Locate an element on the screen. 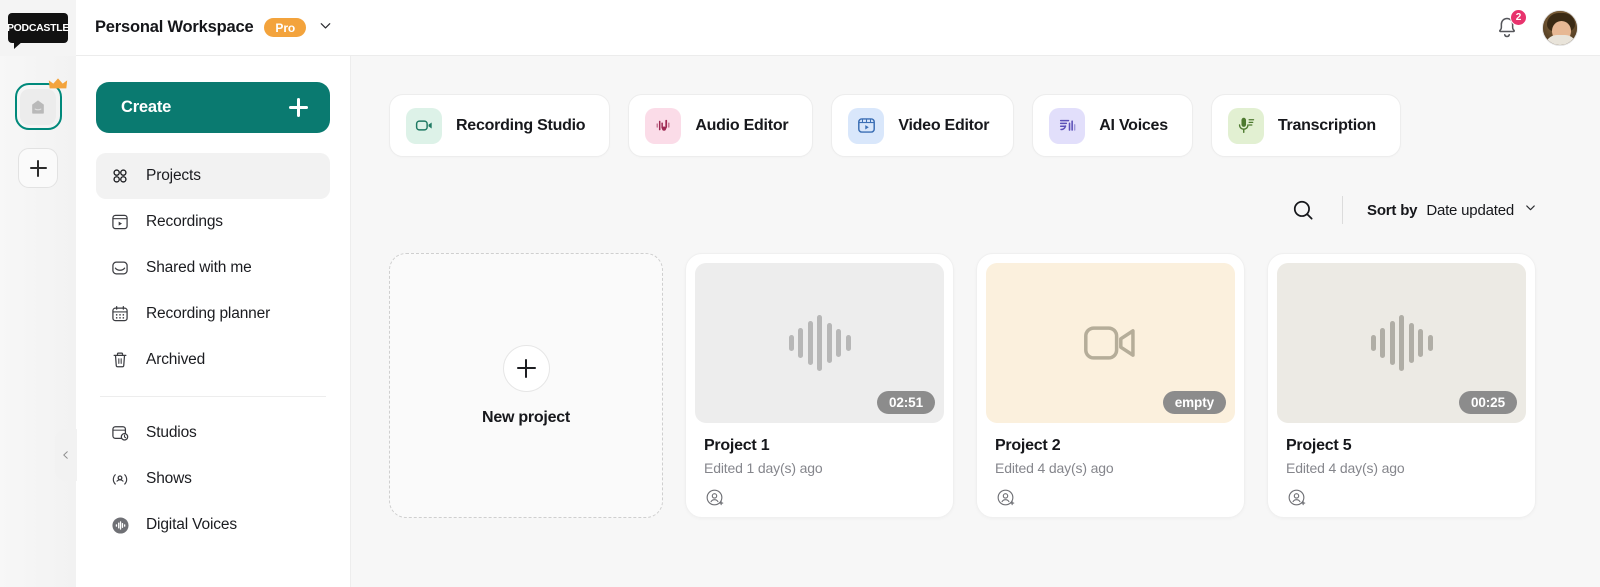 This screenshot has width=1600, height=587. digital-voices-icon is located at coordinates (120, 525).